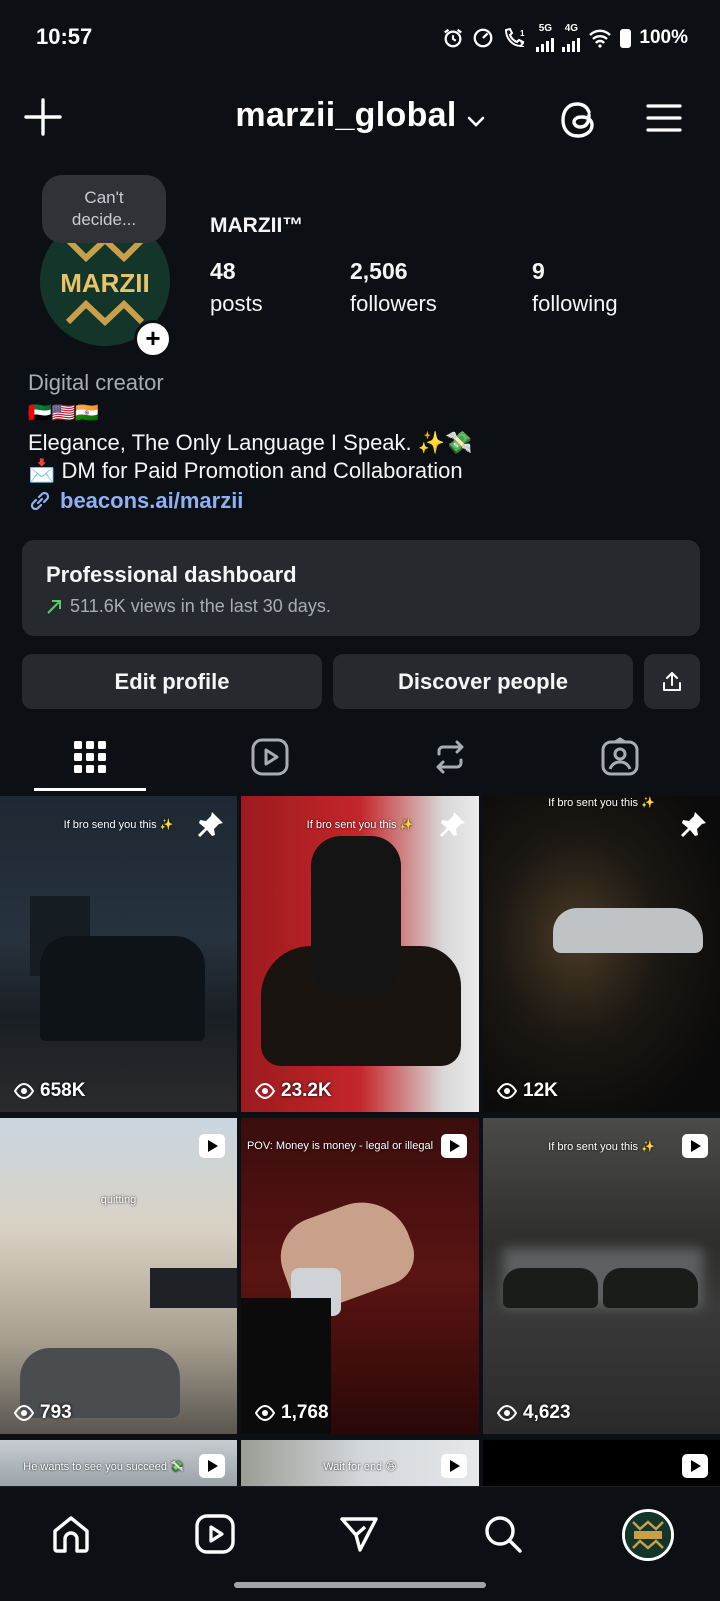 The image size is (720, 1601). I want to click on tagged-icon, so click(620, 756).